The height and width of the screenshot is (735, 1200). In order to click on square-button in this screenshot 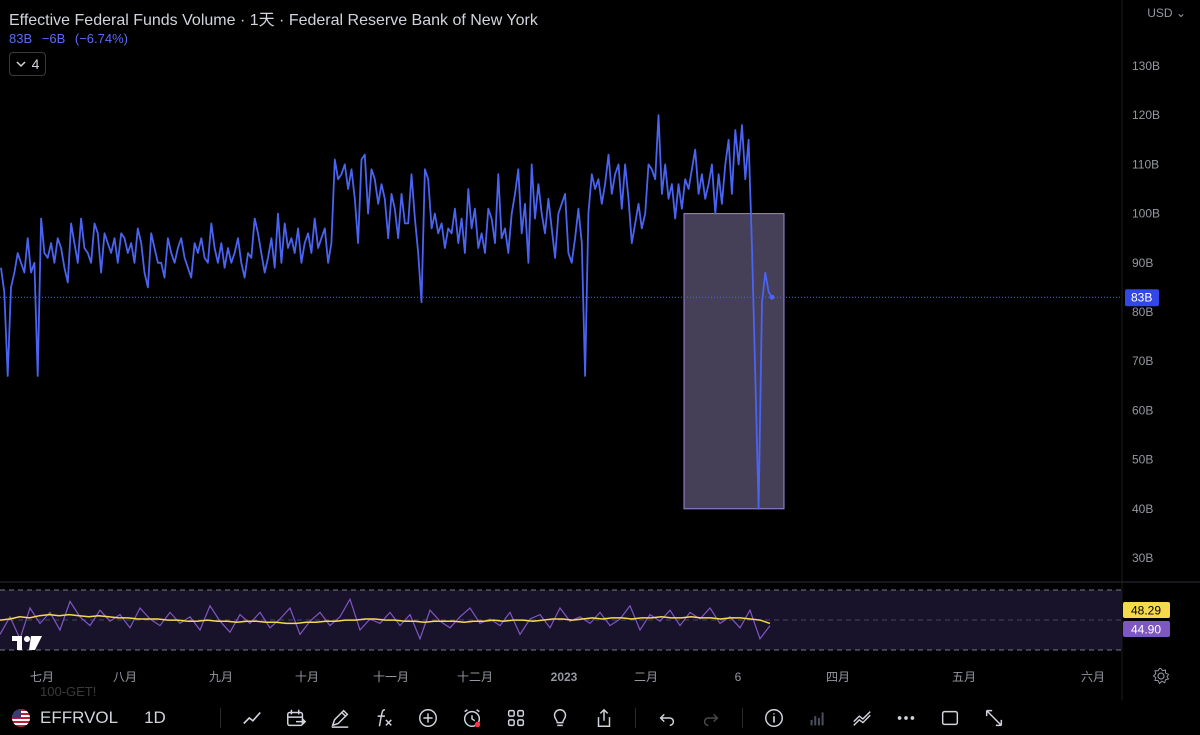, I will do `click(950, 718)`.